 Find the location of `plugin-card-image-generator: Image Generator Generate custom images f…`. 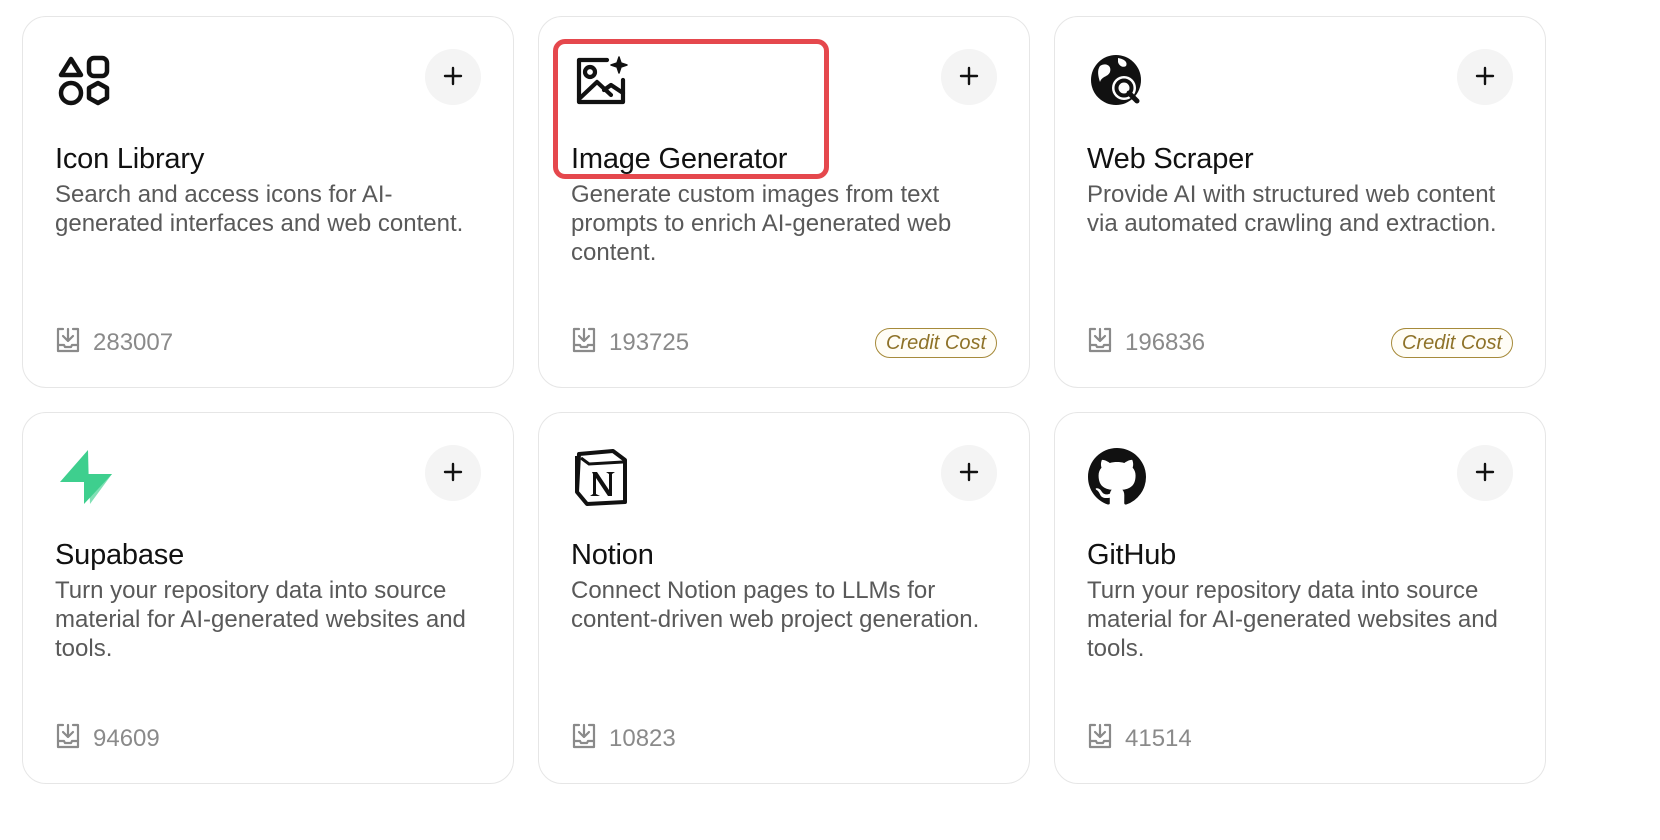

plugin-card-image-generator: Image Generator Generate custom images f… is located at coordinates (784, 202).